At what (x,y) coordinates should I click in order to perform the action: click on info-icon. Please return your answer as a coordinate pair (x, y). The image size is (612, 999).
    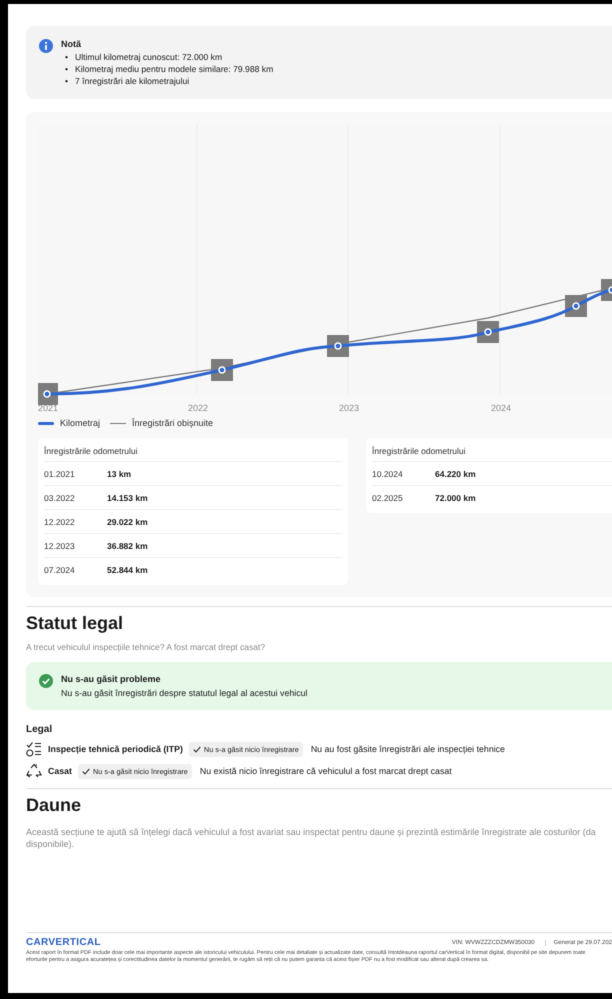
    Looking at the image, I should click on (46, 46).